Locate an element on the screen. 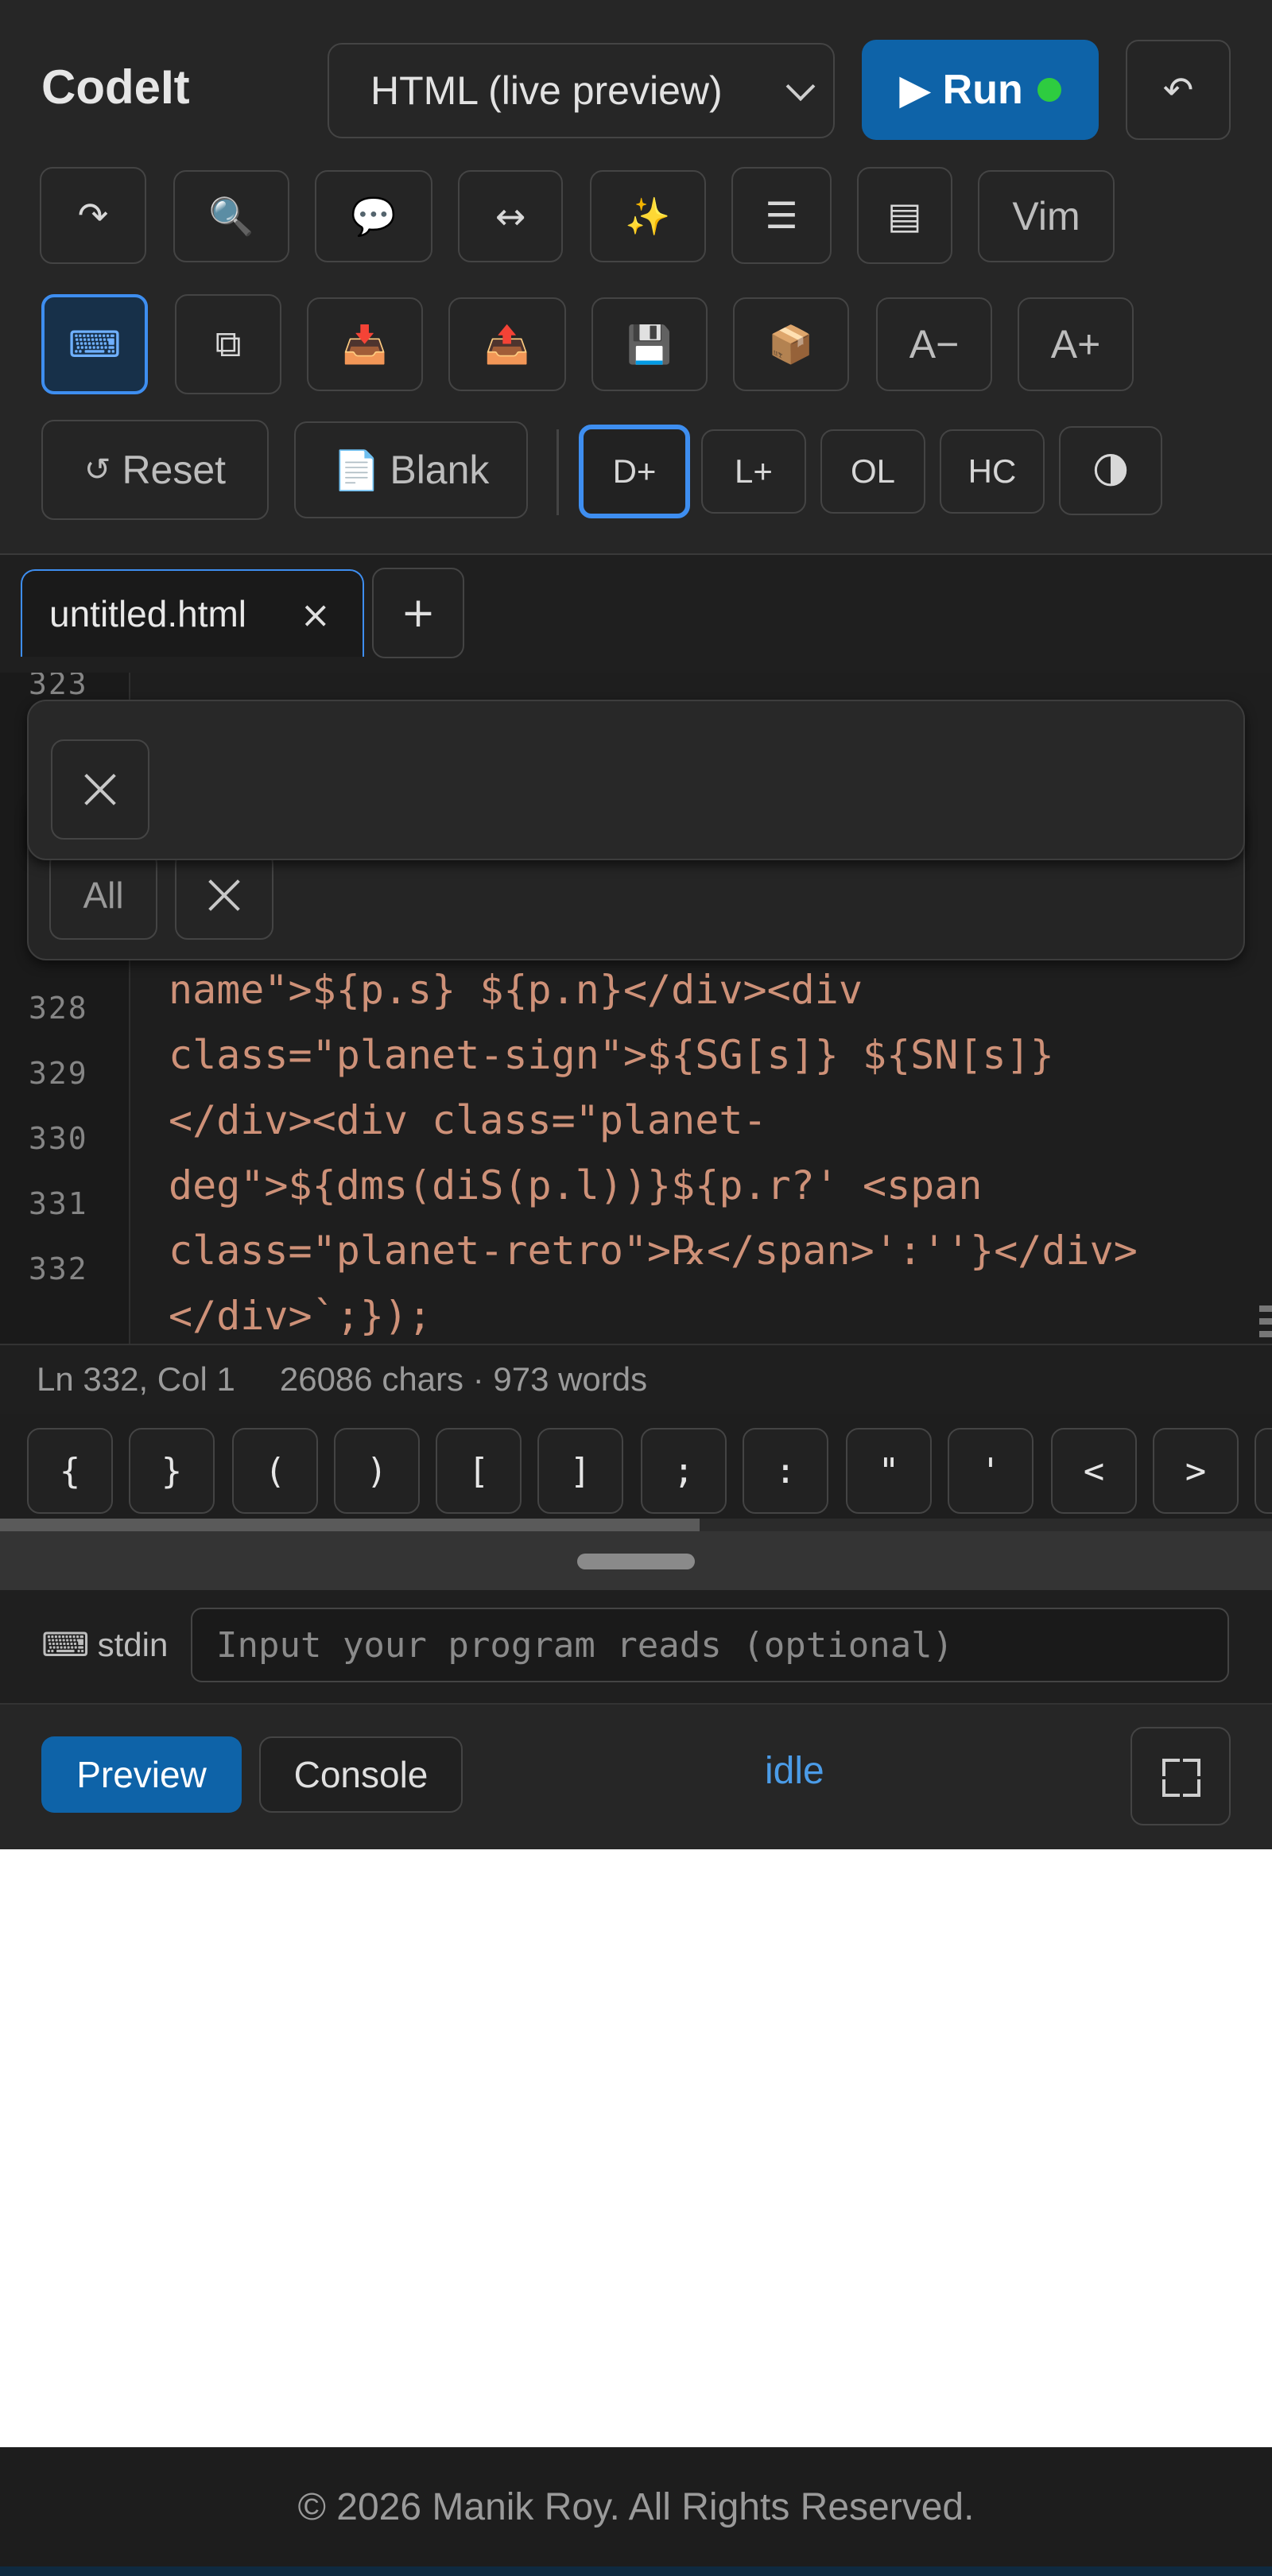 Image resolution: width=1272 pixels, height=2576 pixels. redo-button: ↷ is located at coordinates (93, 216).